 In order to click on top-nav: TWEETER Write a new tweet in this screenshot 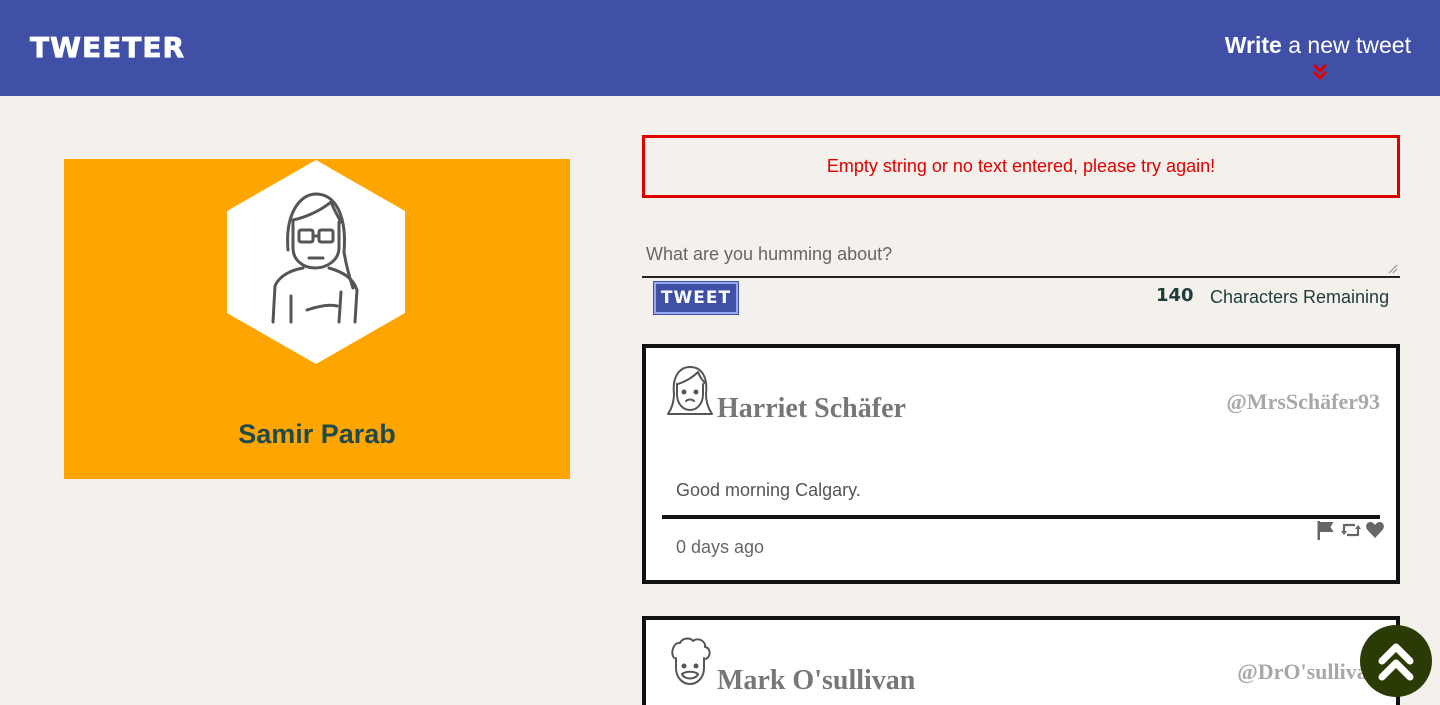, I will do `click(720, 48)`.